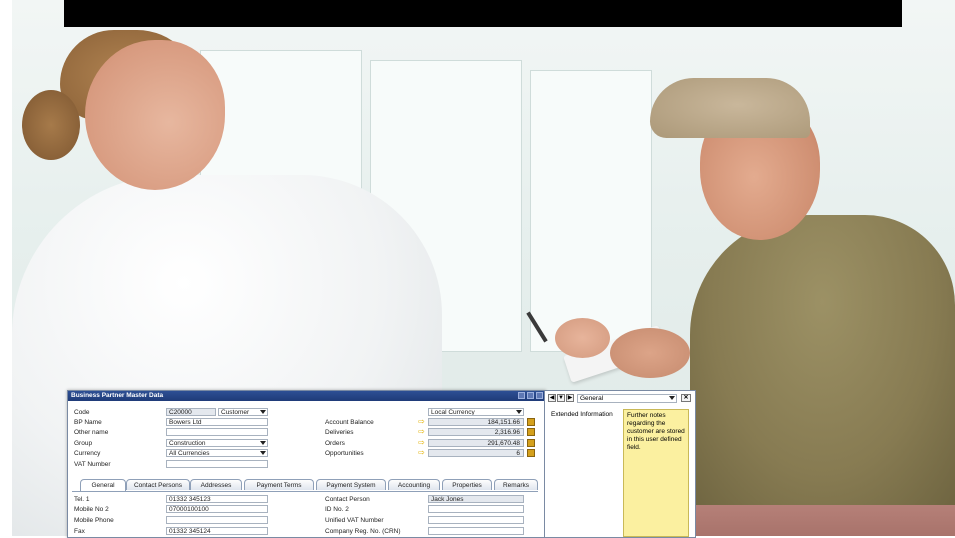 This screenshot has height=538, width=955. I want to click on orders-field: 291,670.48, so click(476, 443).